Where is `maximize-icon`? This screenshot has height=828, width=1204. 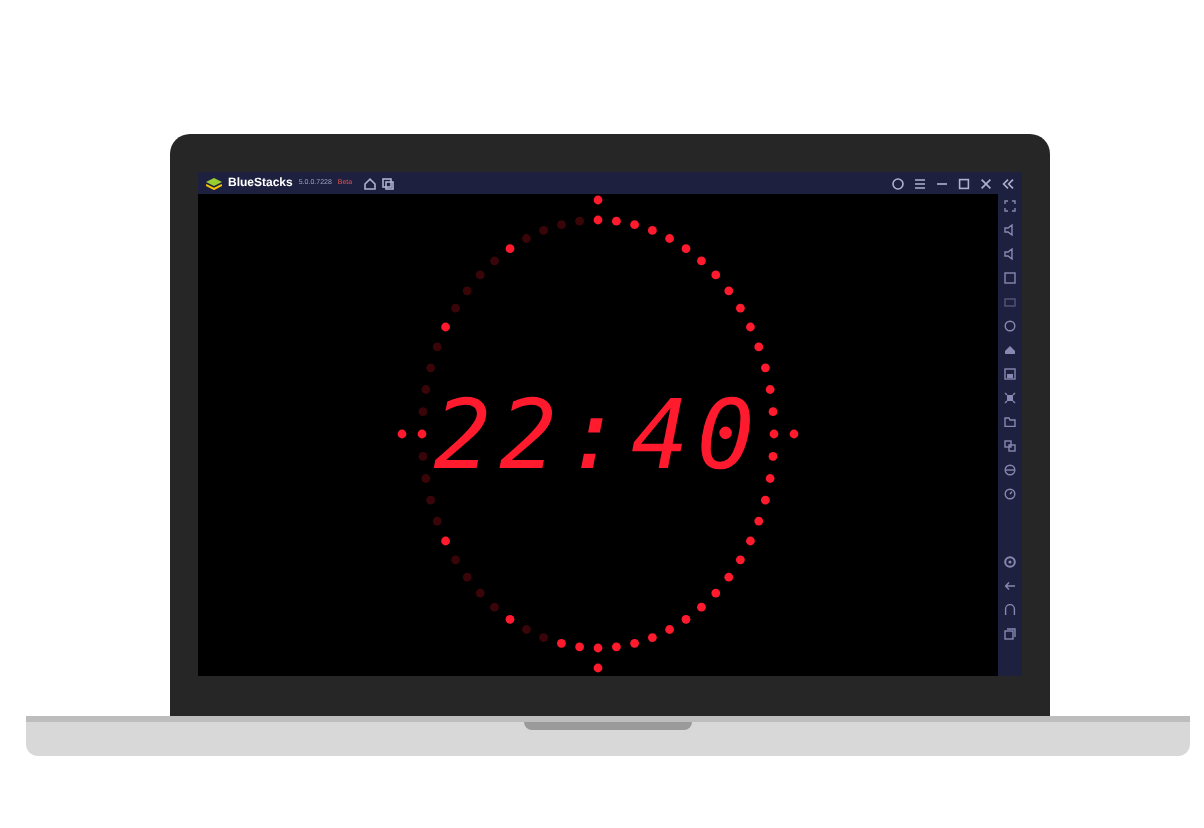 maximize-icon is located at coordinates (964, 183).